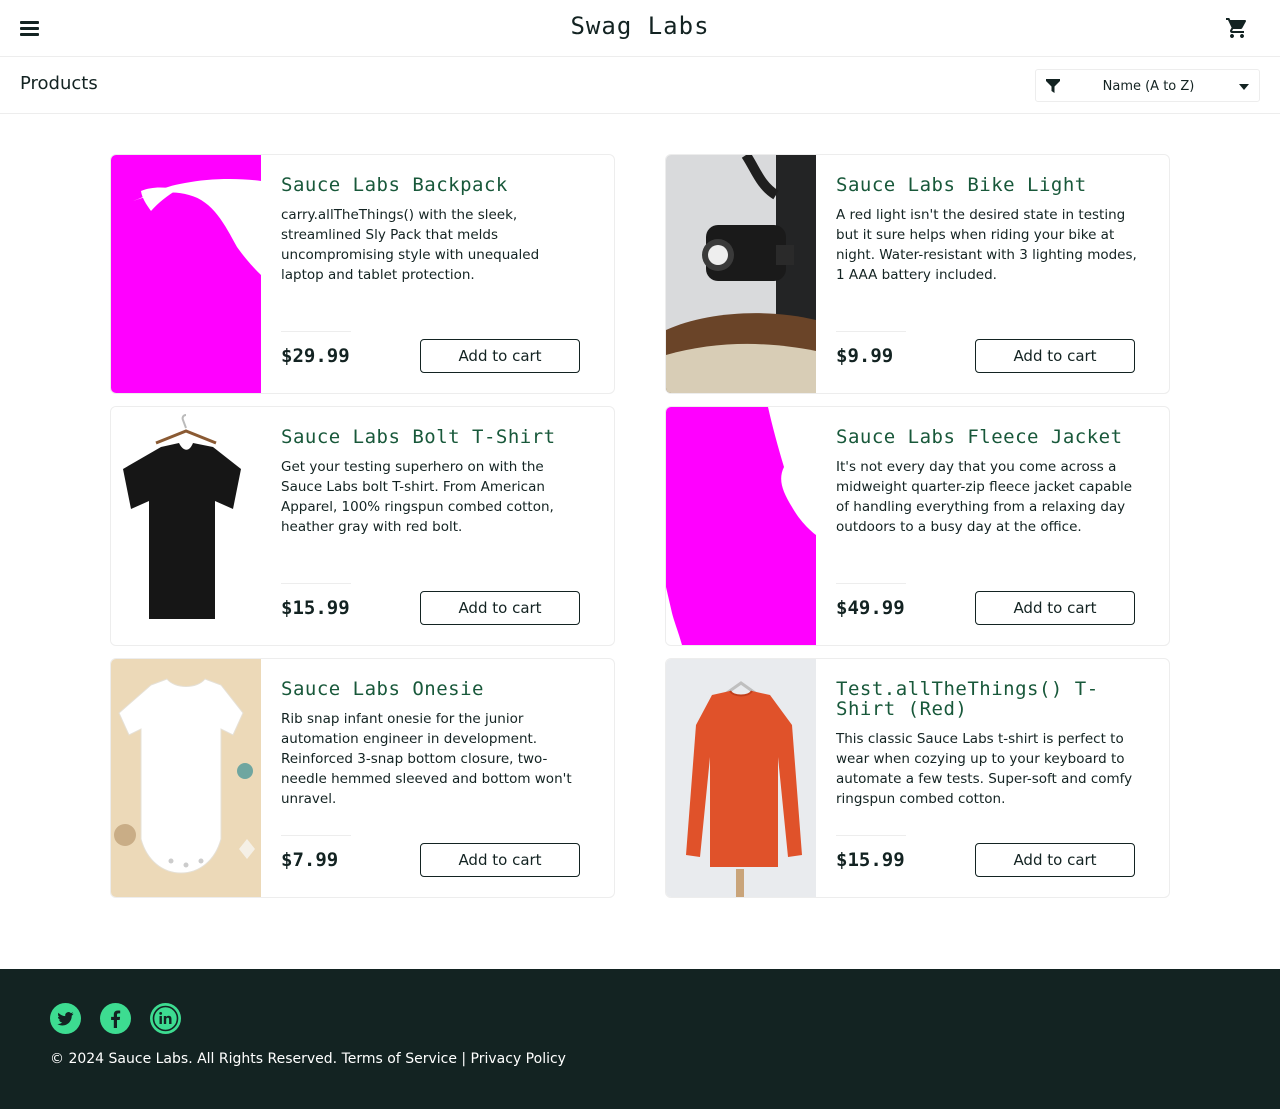 This screenshot has width=1280, height=1109. I want to click on primary-header: Swag Labs, so click(640, 28).